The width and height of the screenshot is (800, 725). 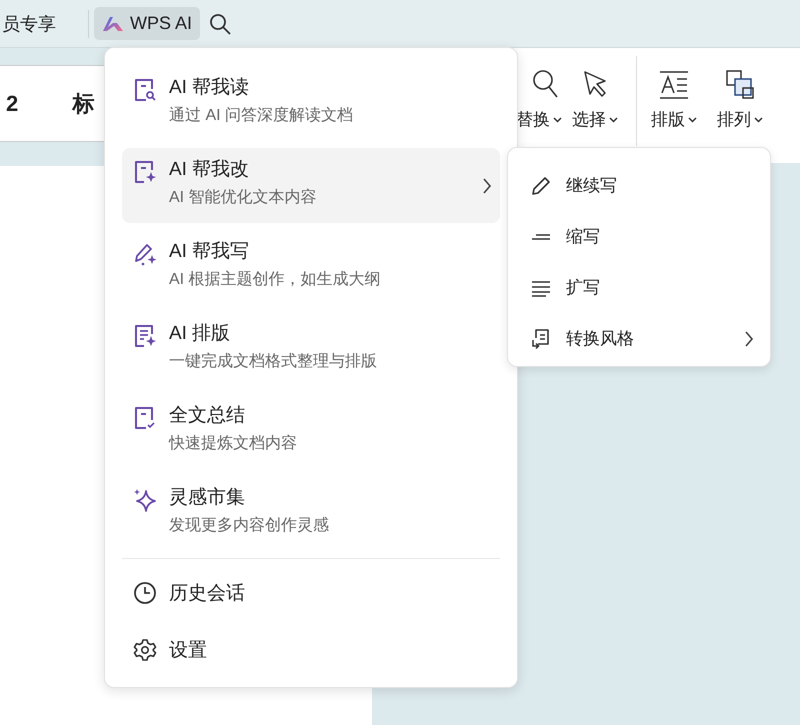 What do you see at coordinates (273, 362) in the screenshot?
I see `menu-item-description: 一键完成文档格式整理与排版` at bounding box center [273, 362].